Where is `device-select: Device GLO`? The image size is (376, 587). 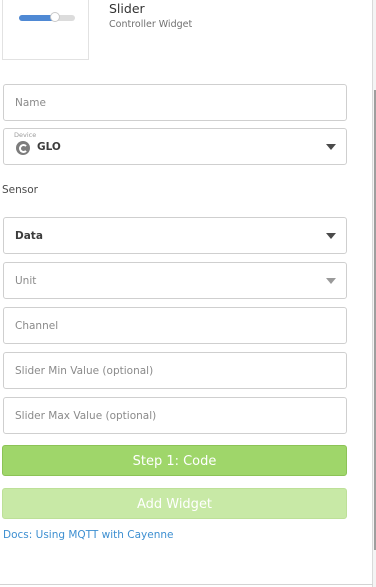
device-select: Device GLO is located at coordinates (175, 146).